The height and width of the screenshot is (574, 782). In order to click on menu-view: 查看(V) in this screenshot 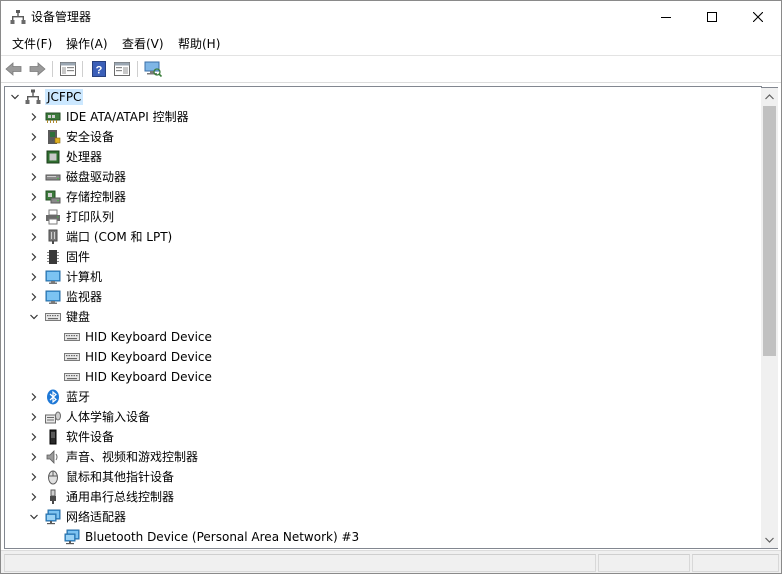, I will do `click(143, 44)`.